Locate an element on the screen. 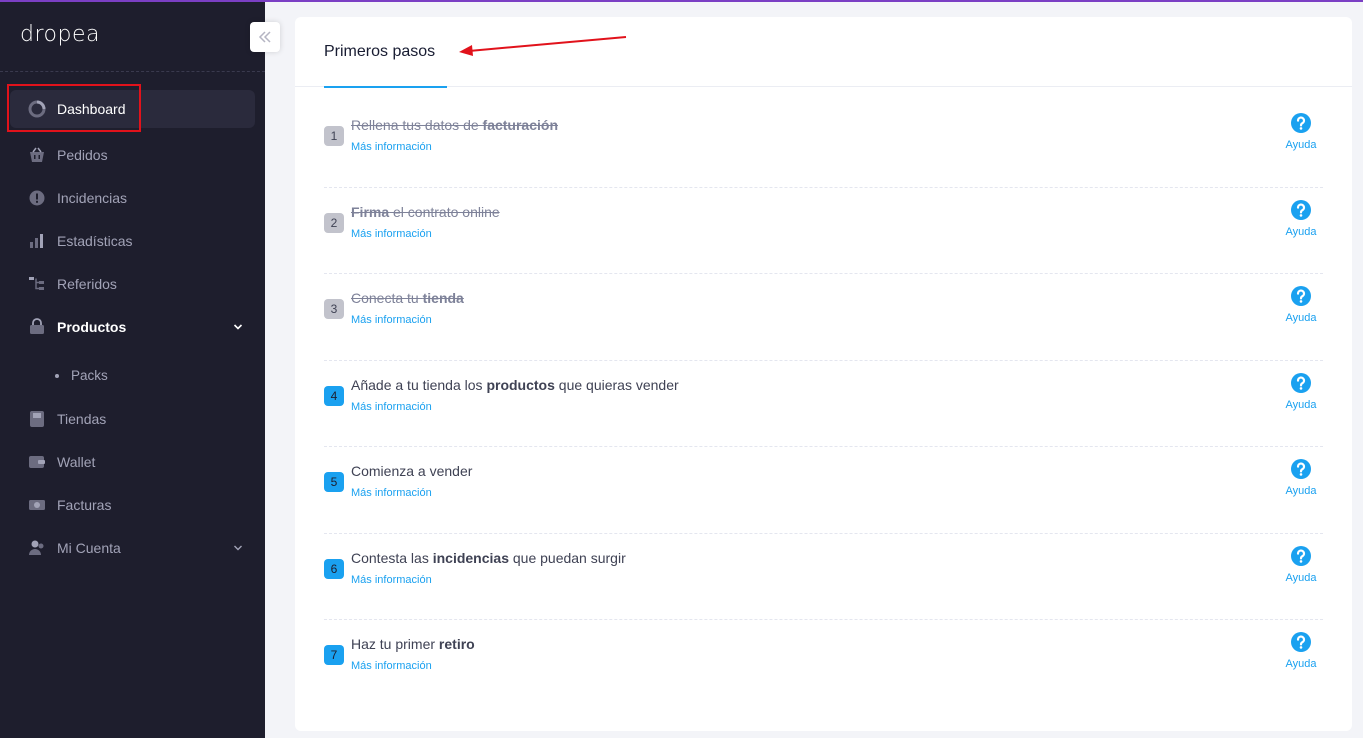  sidebar-item-label: Productos is located at coordinates (92, 326).